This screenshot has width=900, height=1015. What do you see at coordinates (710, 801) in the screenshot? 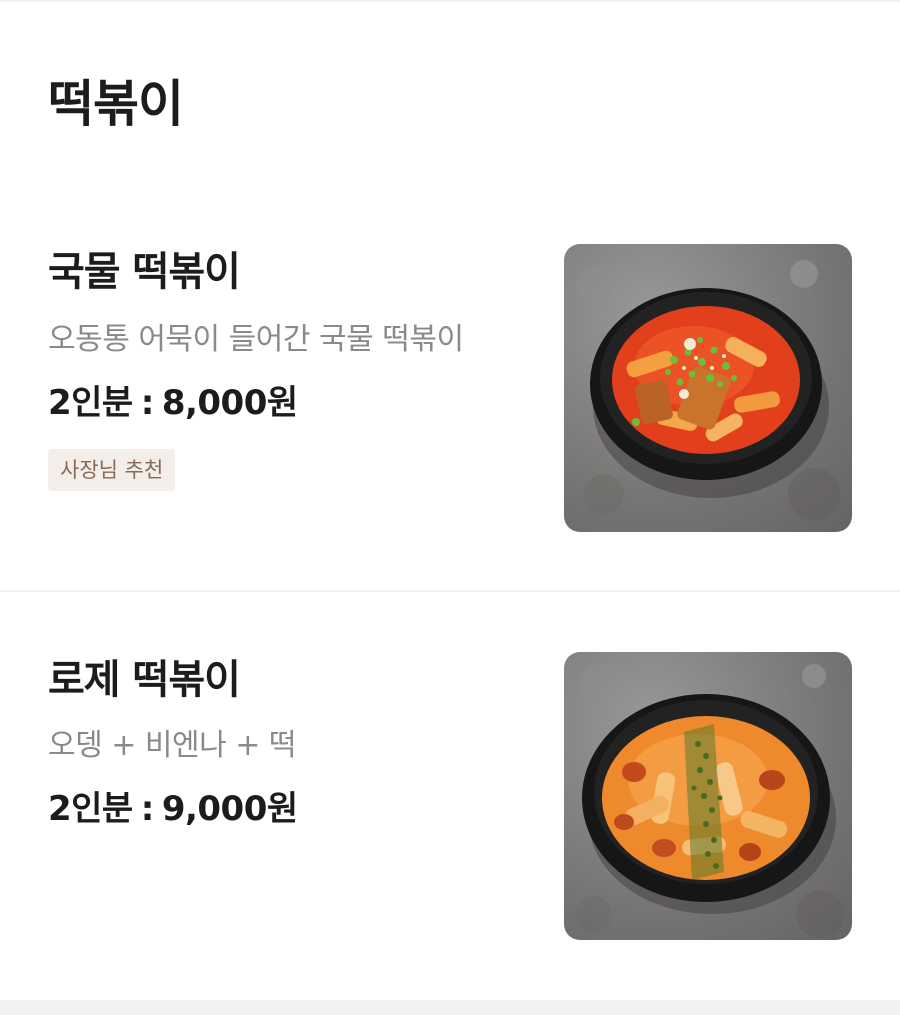
I see `rose-tteokbokki-bowl-photo` at bounding box center [710, 801].